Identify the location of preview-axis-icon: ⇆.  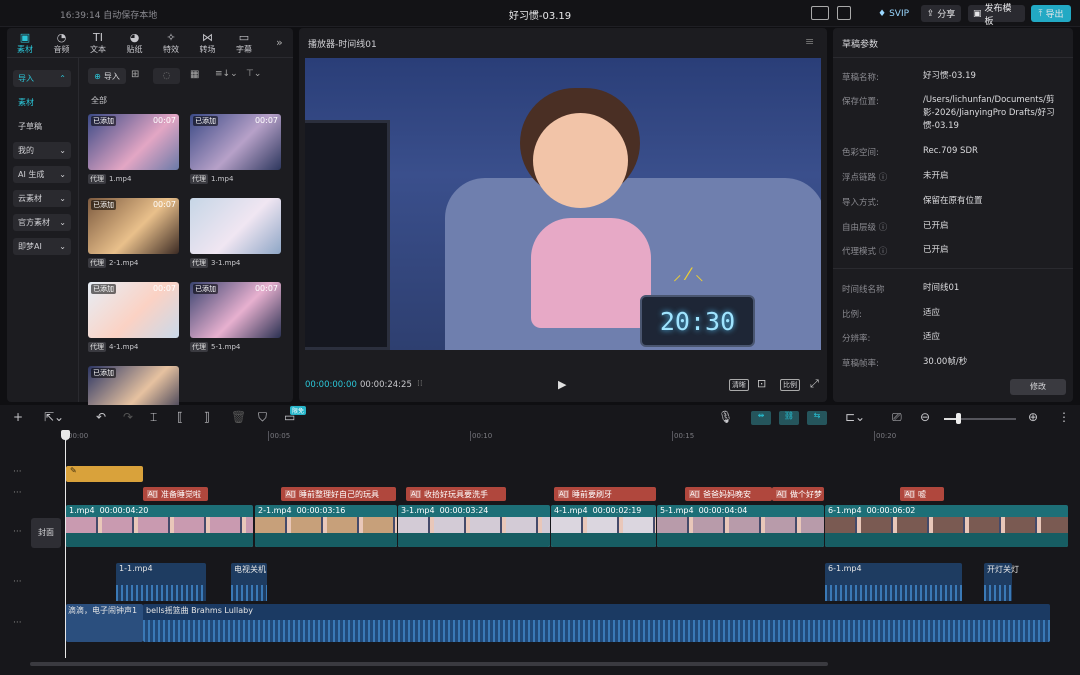
(817, 418).